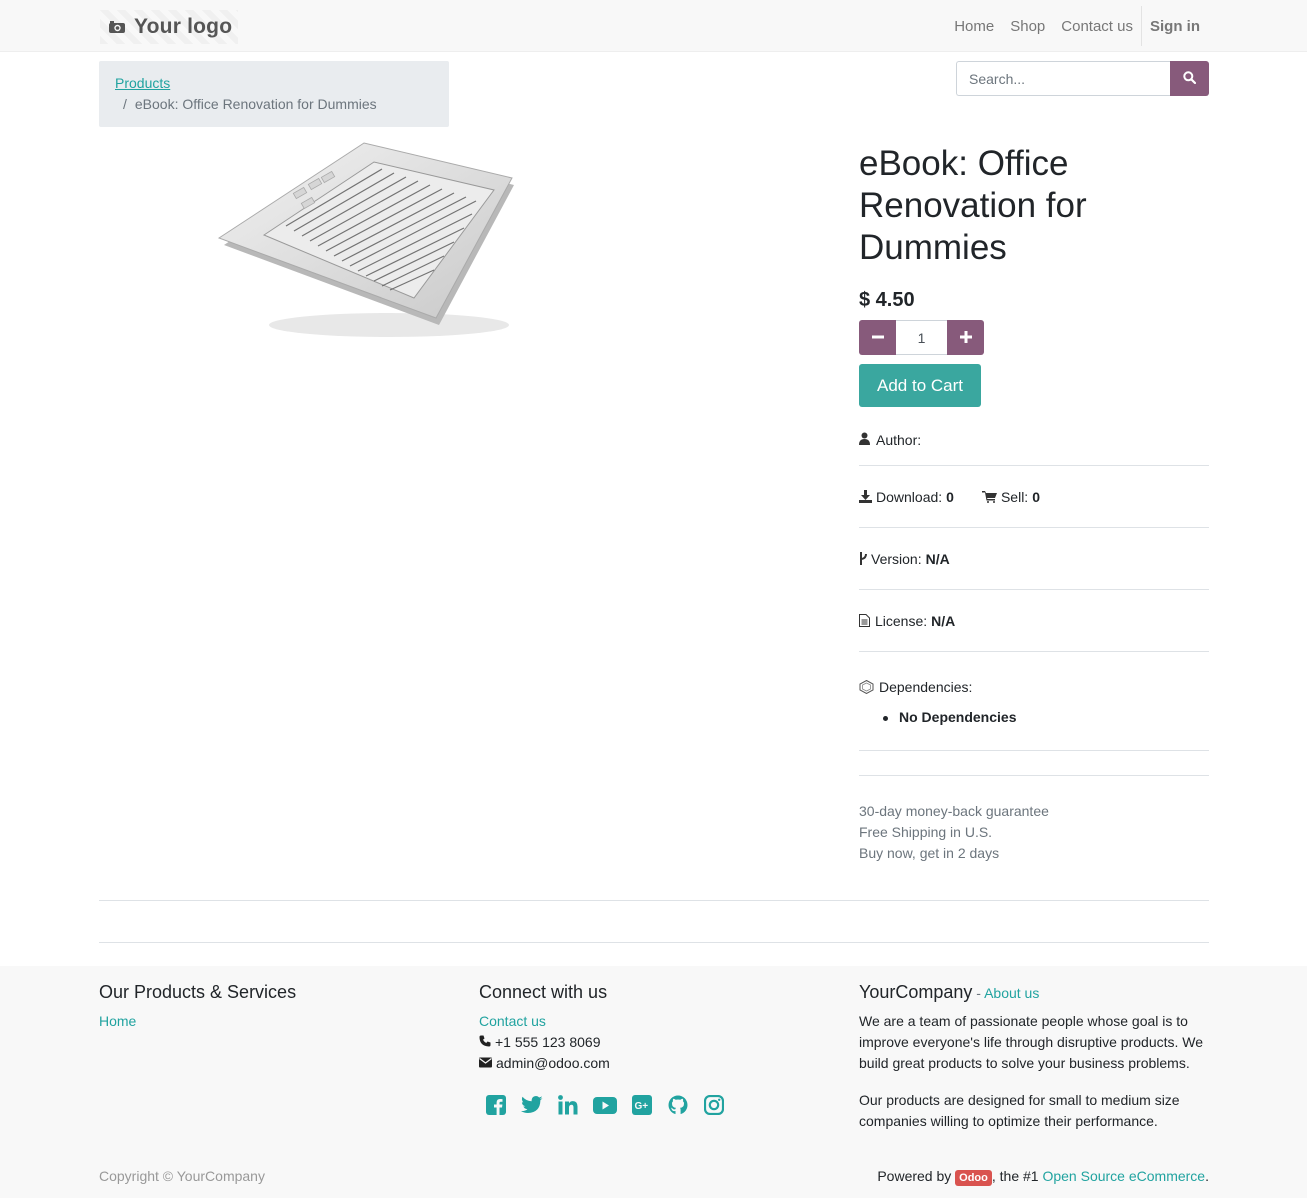 This screenshot has width=1307, height=1198. I want to click on quantity-stepper, so click(1034, 337).